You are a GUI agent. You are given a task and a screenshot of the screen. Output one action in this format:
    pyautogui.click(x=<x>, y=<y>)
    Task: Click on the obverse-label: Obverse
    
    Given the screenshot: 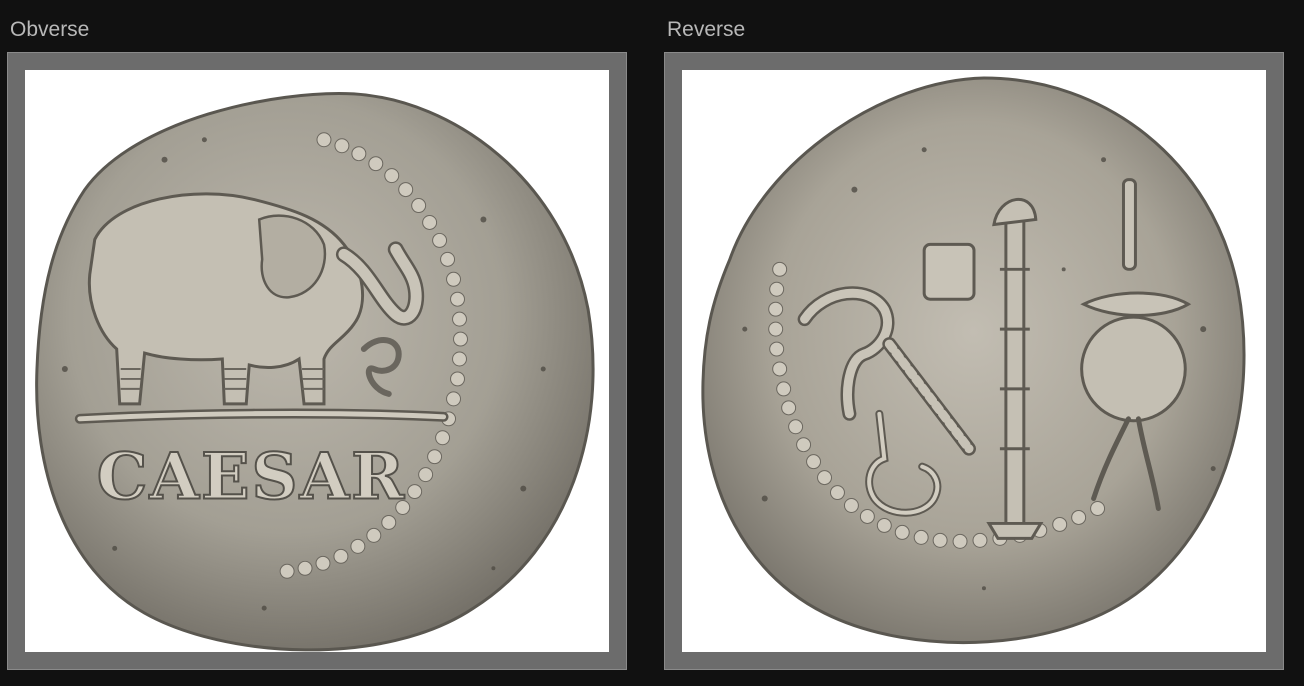 What is the action you would take?
    pyautogui.click(x=50, y=29)
    